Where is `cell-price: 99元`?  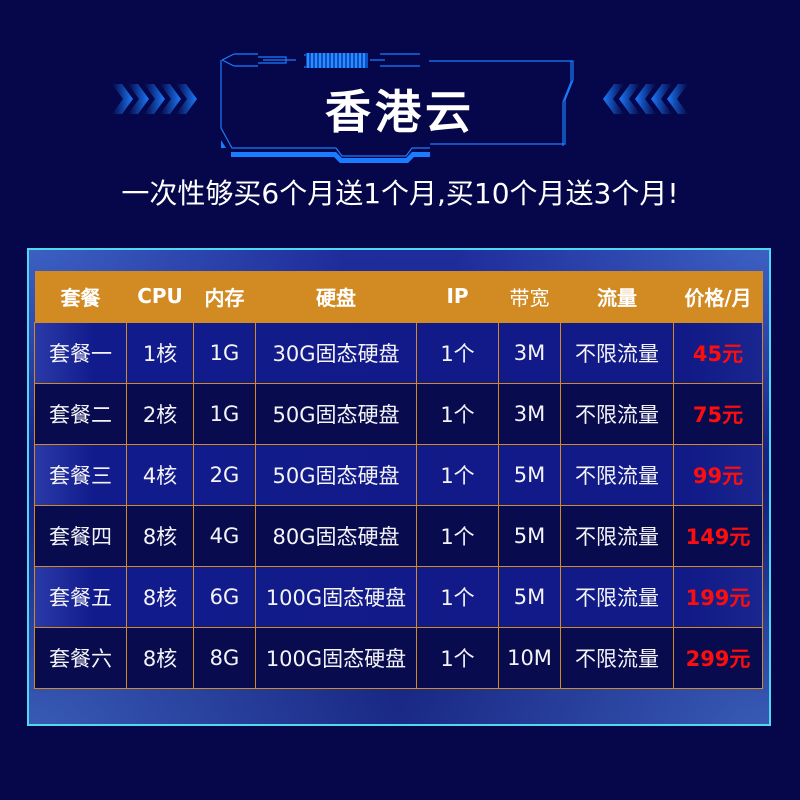 cell-price: 99元 is located at coordinates (718, 474).